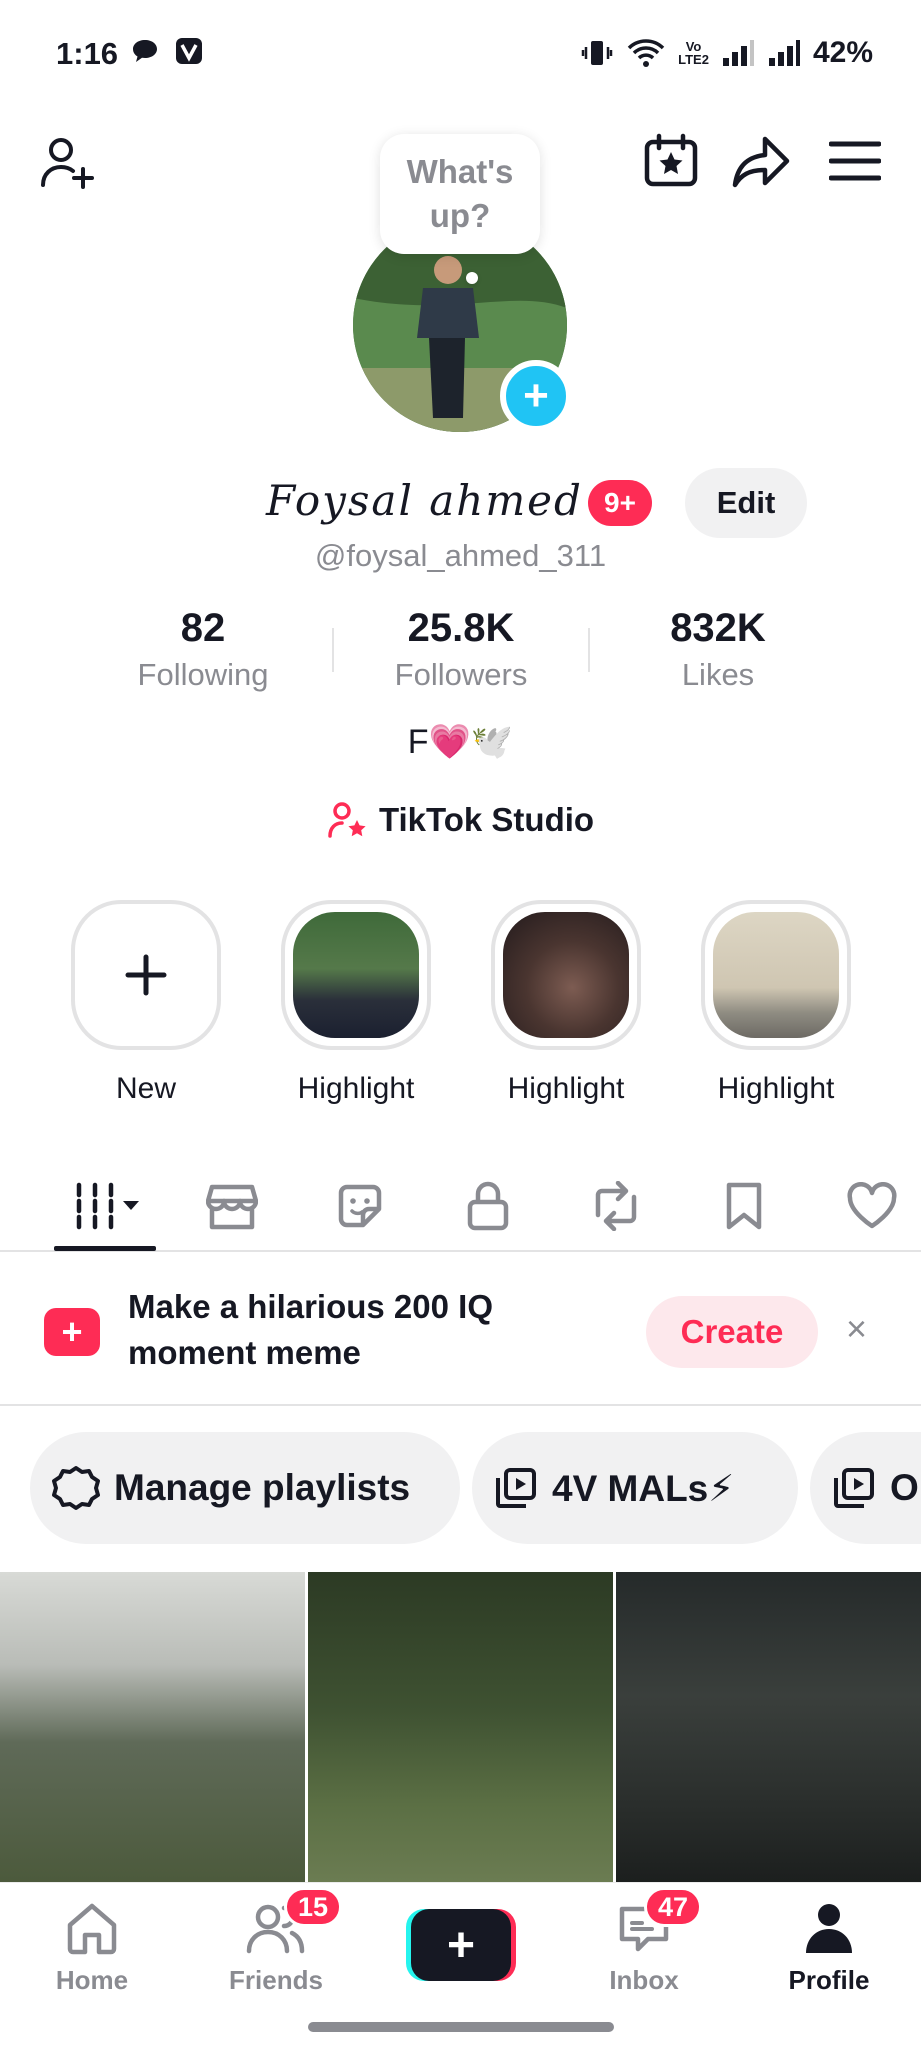 The width and height of the screenshot is (921, 2048). Describe the element at coordinates (167, 51) in the screenshot. I see `status-left-icons` at that location.